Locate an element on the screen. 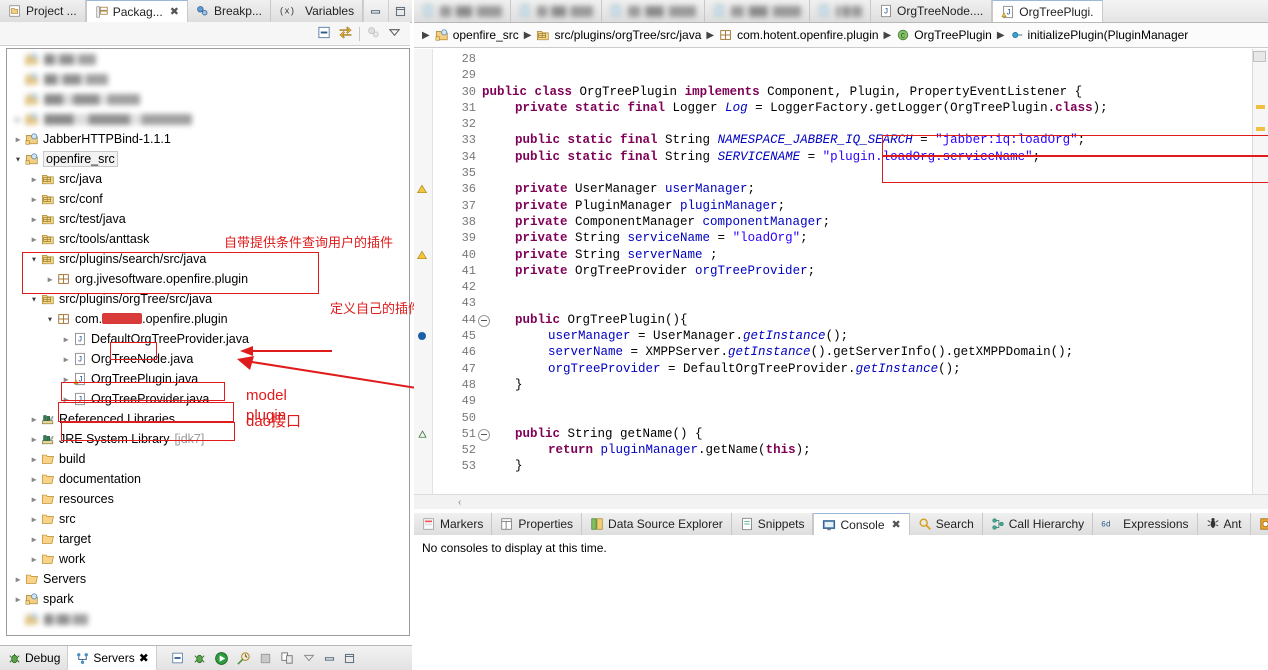 Image resolution: width=1268 pixels, height=670 pixels. tree-item: src/java is located at coordinates (208, 179).